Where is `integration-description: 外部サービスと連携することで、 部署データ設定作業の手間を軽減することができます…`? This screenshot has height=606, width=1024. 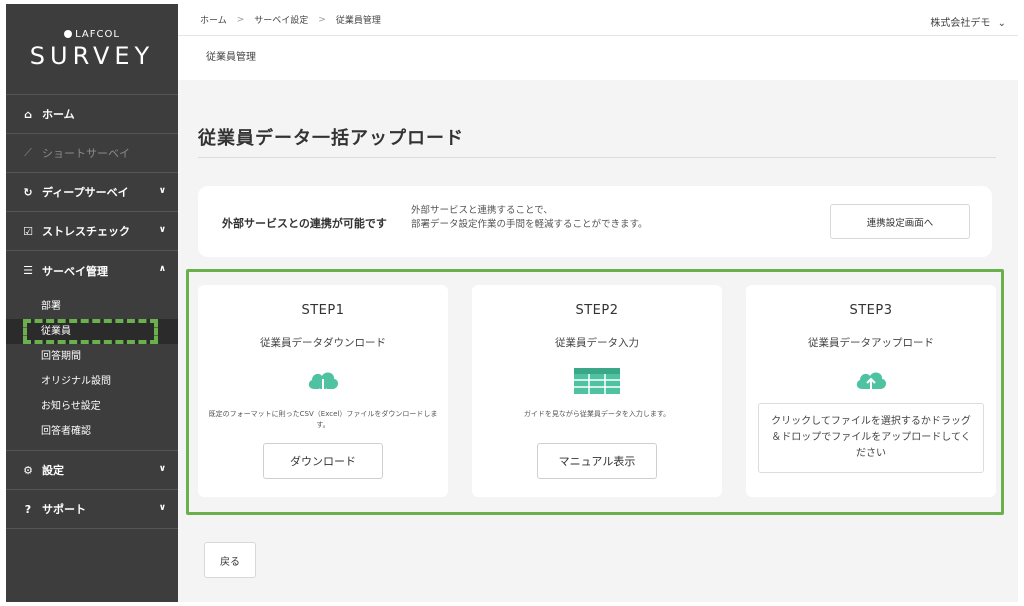 integration-description: 外部サービスと連携することで、 部署データ設定作業の手間を軽減することができます… is located at coordinates (529, 218).